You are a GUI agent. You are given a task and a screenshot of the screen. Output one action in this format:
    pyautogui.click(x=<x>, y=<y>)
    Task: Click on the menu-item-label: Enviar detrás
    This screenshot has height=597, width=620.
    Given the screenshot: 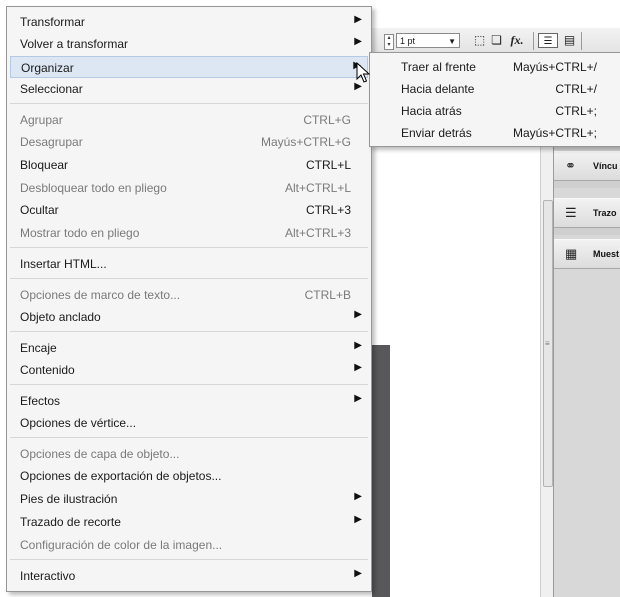 What is the action you would take?
    pyautogui.click(x=436, y=133)
    